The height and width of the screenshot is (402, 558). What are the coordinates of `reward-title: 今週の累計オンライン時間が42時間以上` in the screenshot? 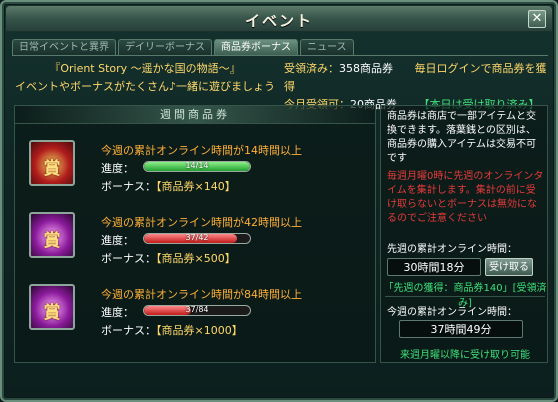 It's located at (201, 222).